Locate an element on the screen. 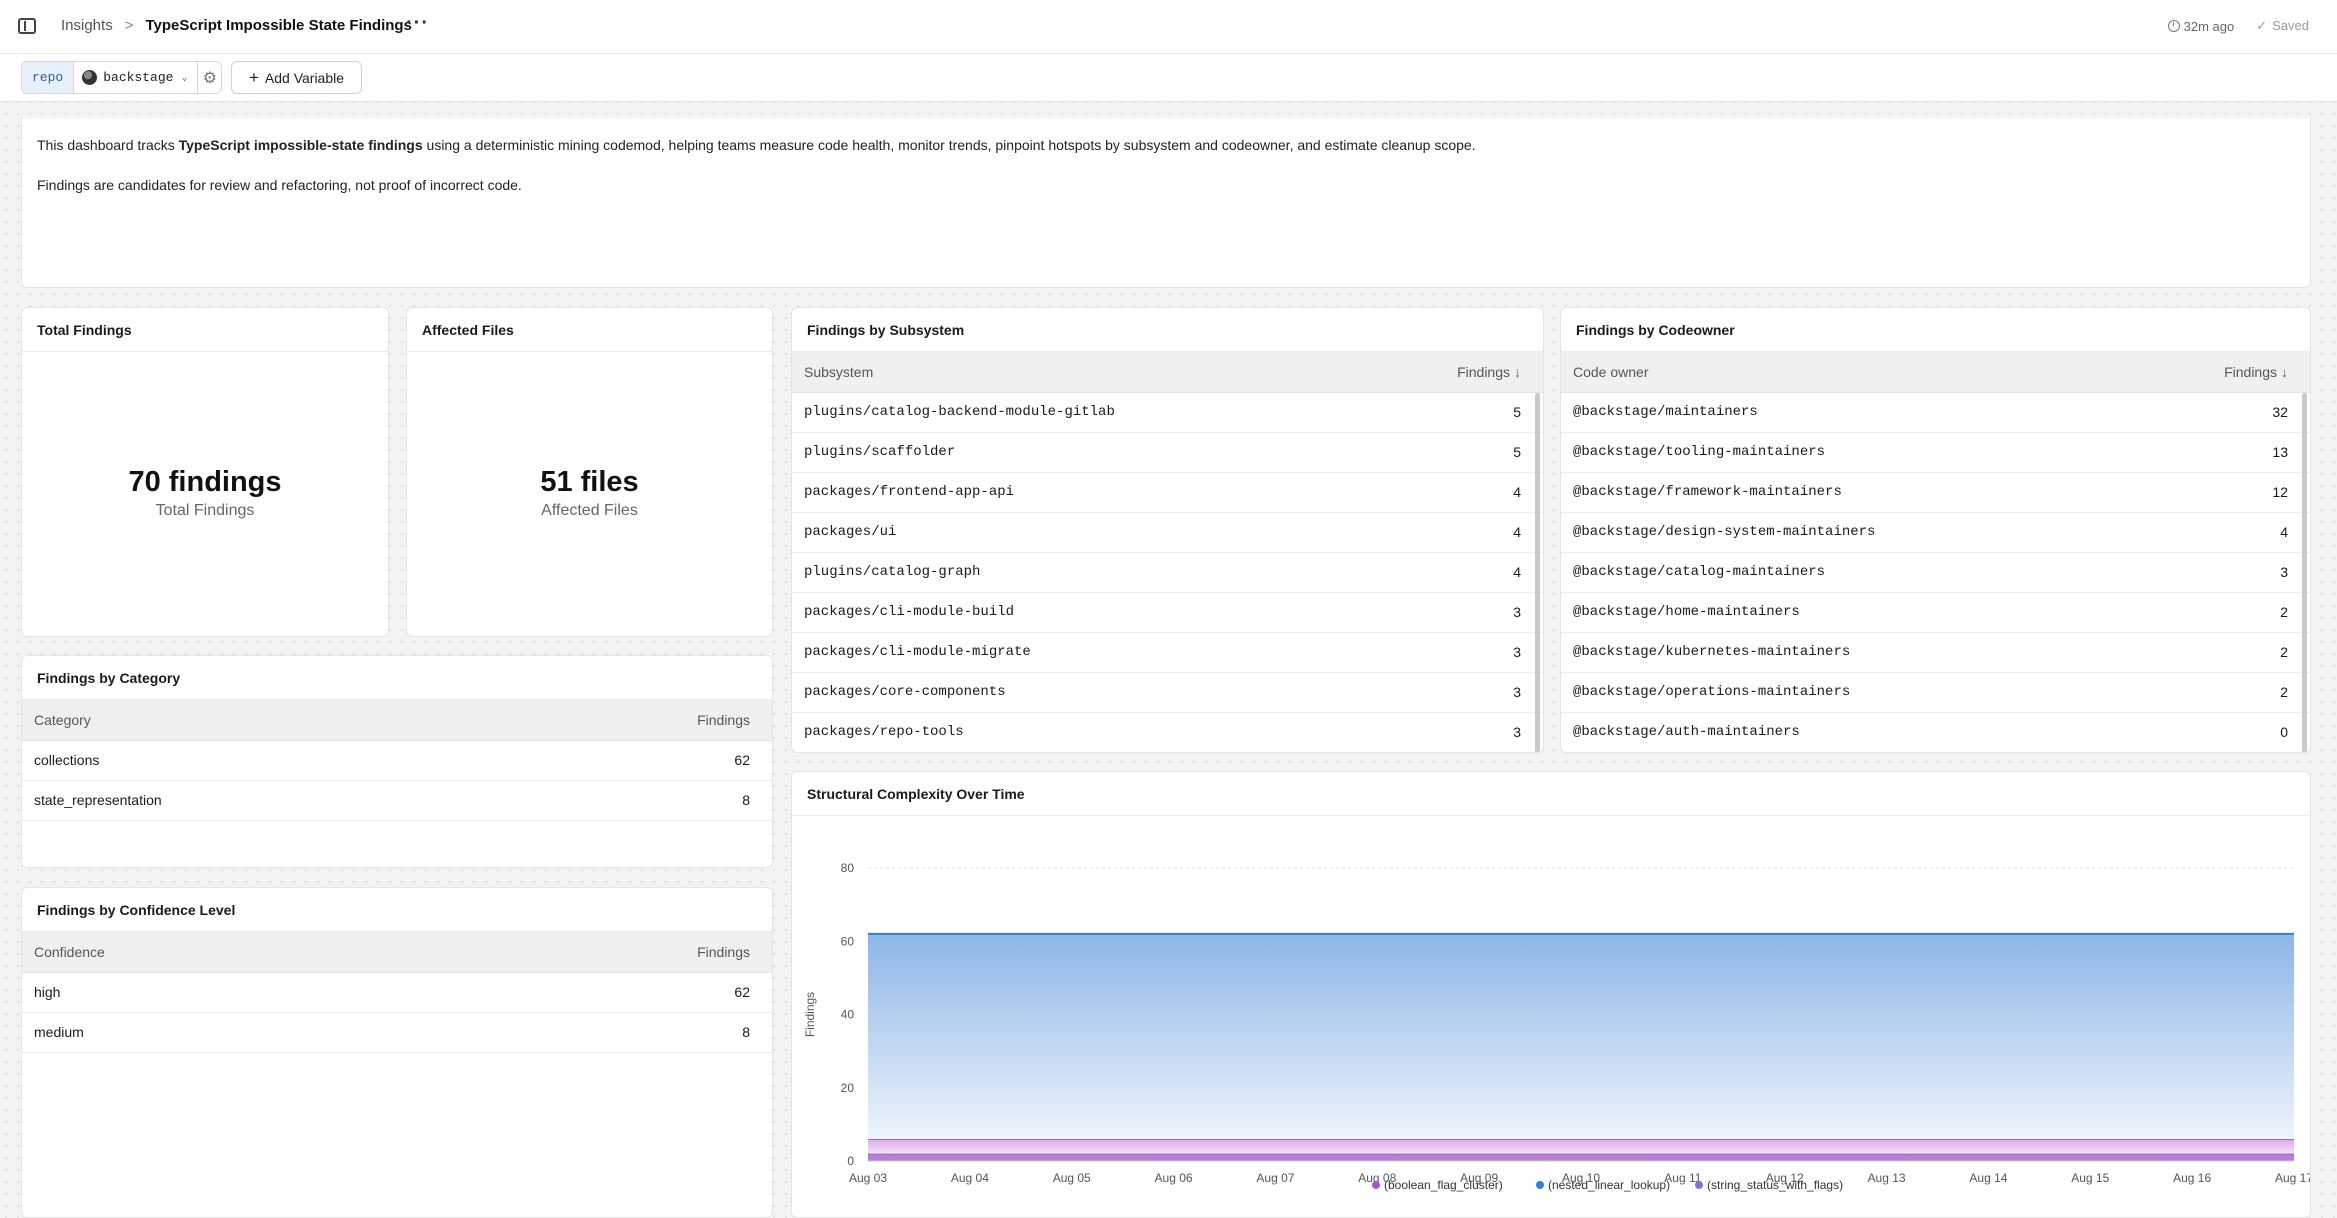 The width and height of the screenshot is (2337, 1218). save-status: 32m ago ✓ Saved is located at coordinates (2238, 26).